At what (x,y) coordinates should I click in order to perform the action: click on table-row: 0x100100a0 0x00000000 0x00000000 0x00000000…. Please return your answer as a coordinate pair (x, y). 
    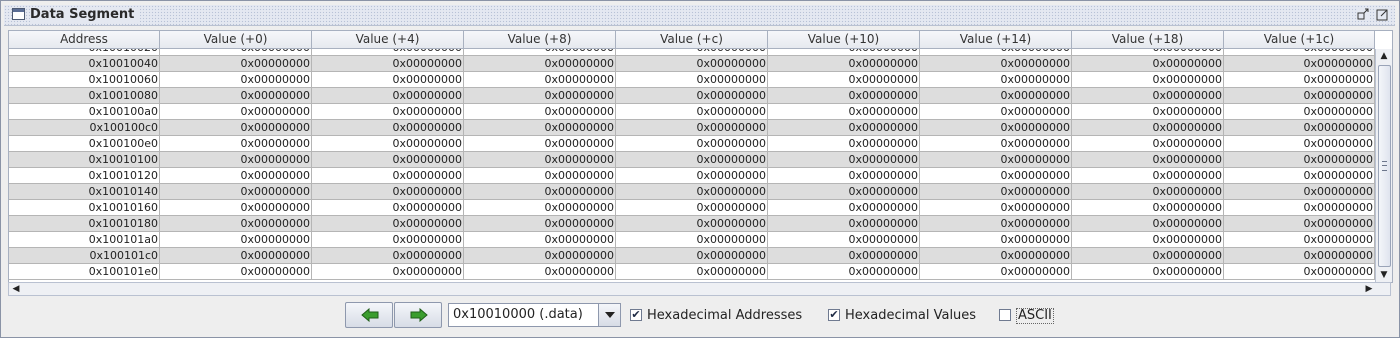
    Looking at the image, I should click on (692, 112).